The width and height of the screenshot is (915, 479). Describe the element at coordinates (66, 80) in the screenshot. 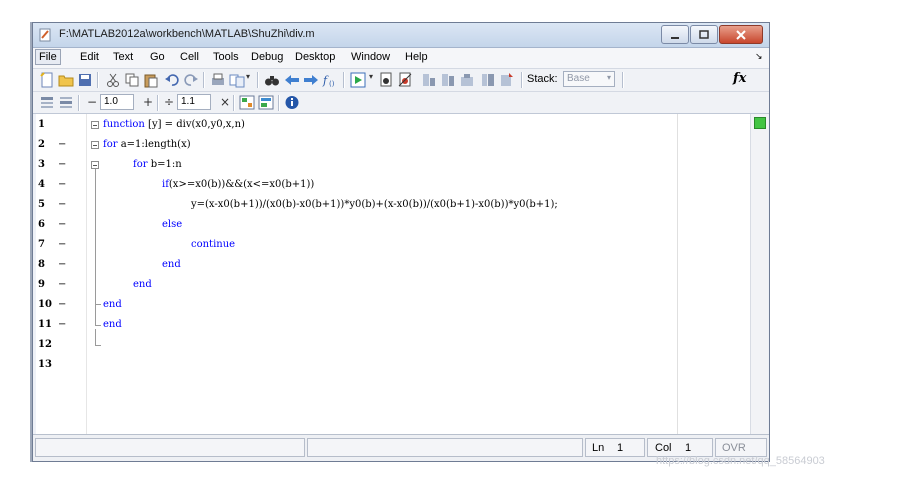

I see `open-folder-icon` at that location.